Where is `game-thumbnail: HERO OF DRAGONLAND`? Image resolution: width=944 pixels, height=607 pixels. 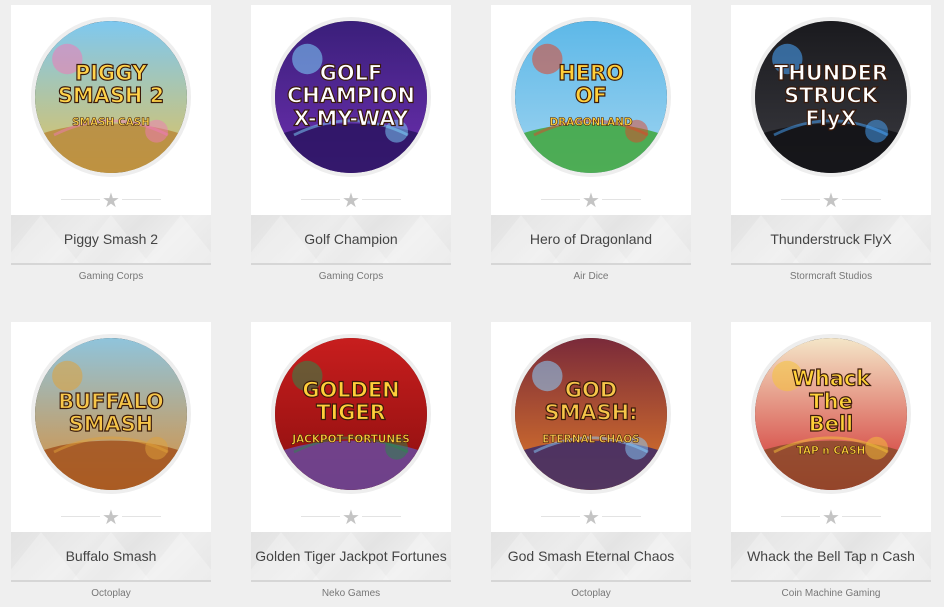 game-thumbnail: HERO OF DRAGONLAND is located at coordinates (591, 97).